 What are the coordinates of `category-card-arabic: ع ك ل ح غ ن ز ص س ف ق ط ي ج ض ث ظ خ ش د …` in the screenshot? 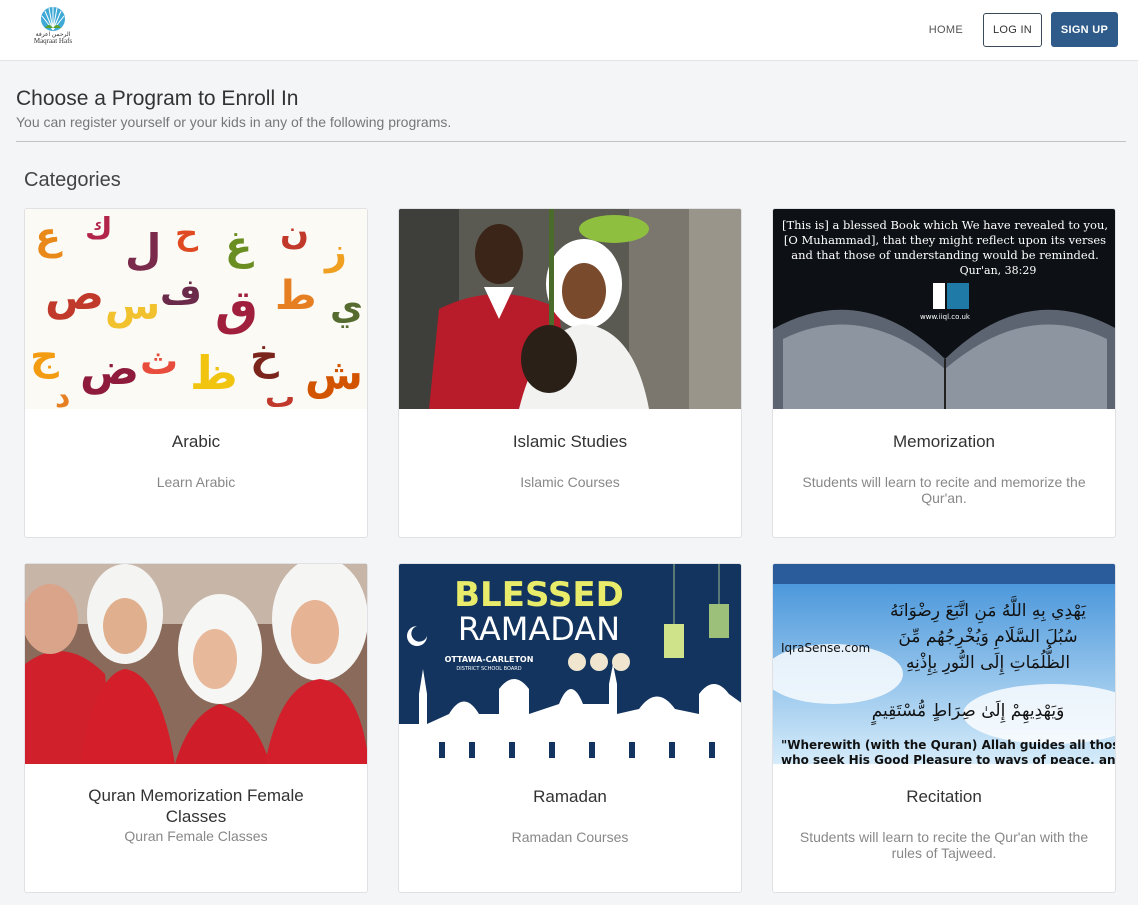 It's located at (196, 373).